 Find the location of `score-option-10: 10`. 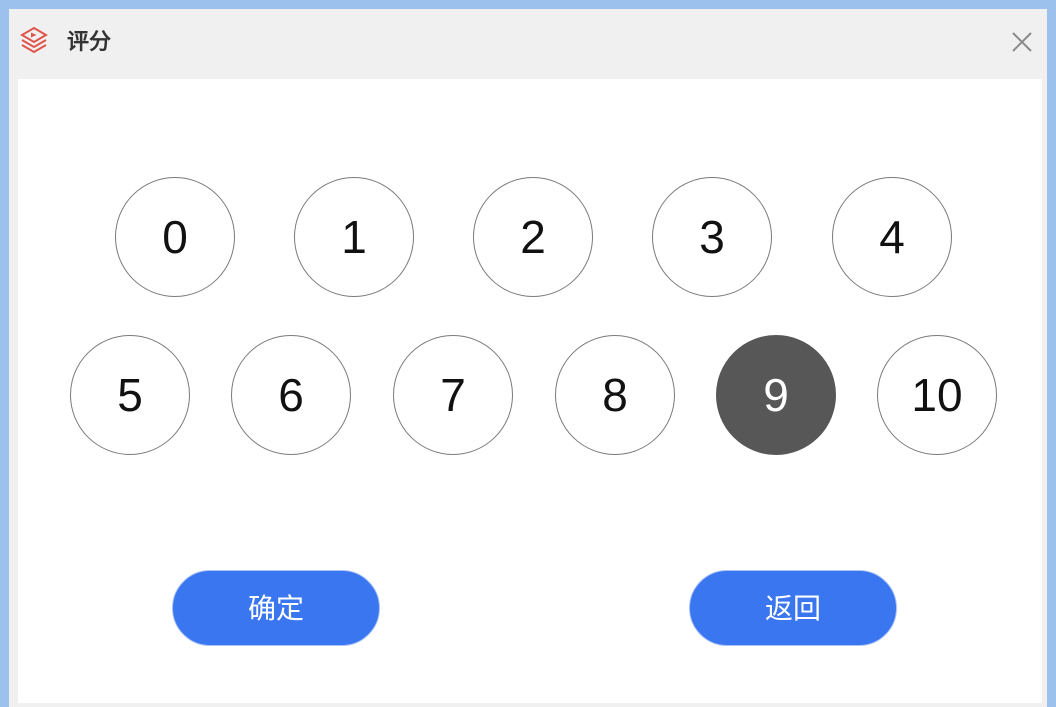

score-option-10: 10 is located at coordinates (937, 395).